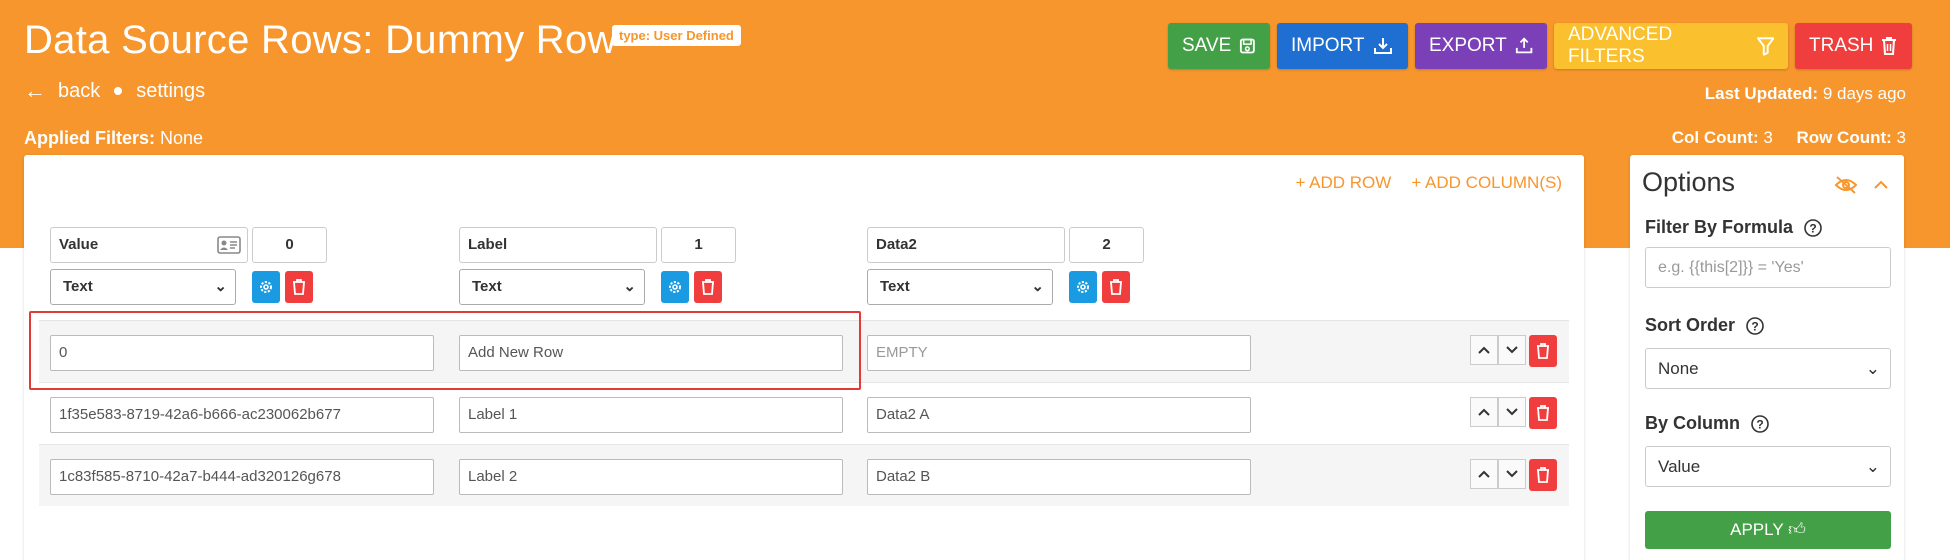  Describe the element at coordinates (1207, 45) in the screenshot. I see `save-label: SAVE` at that location.